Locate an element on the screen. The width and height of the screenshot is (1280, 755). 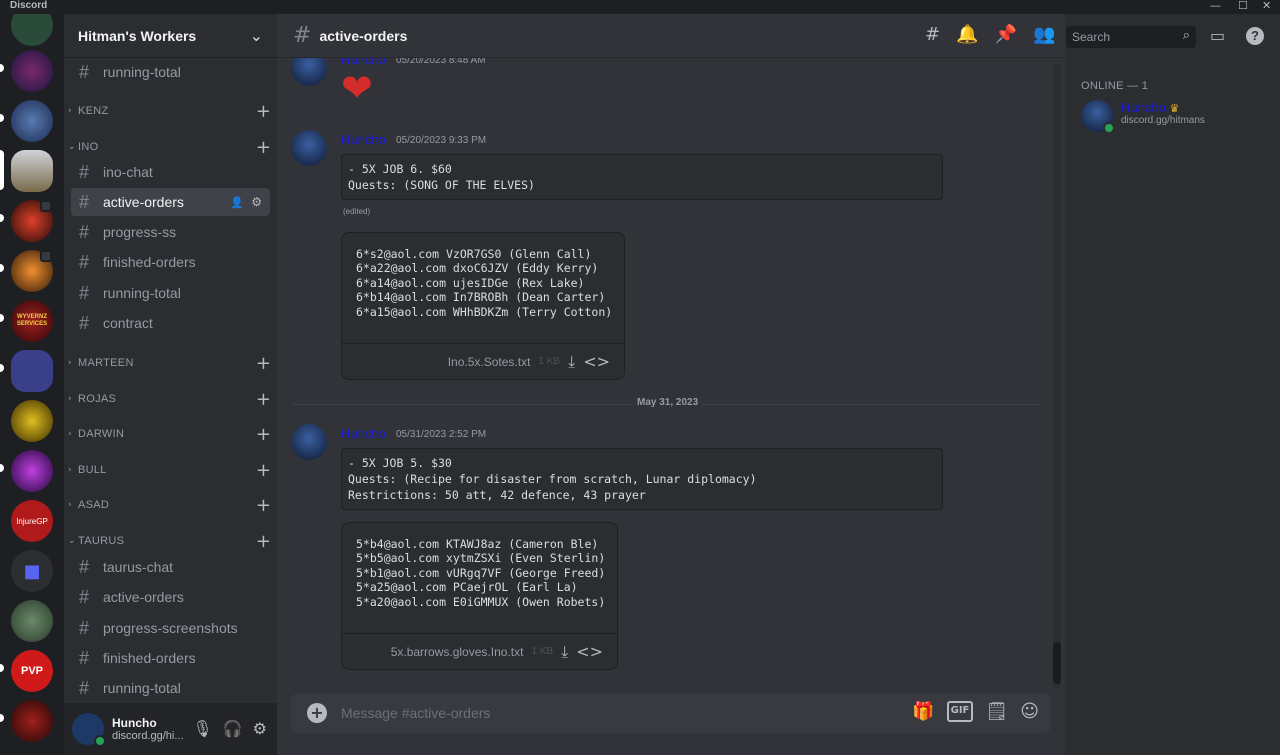
server-icon-selected is located at coordinates (32, 171).